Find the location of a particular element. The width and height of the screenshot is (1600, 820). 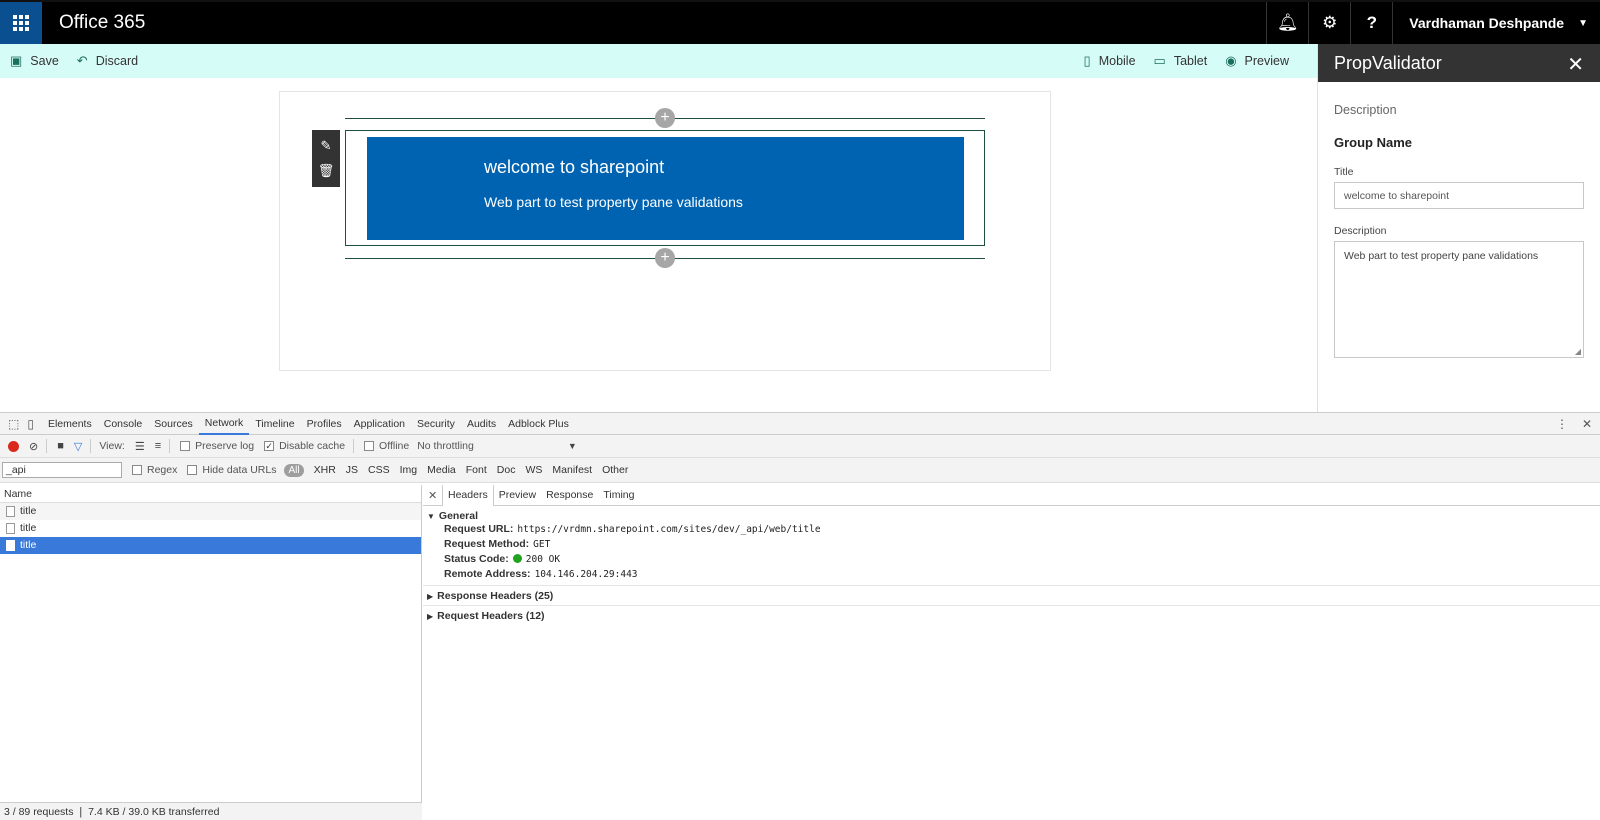

filter-doc: Doc is located at coordinates (506, 470).